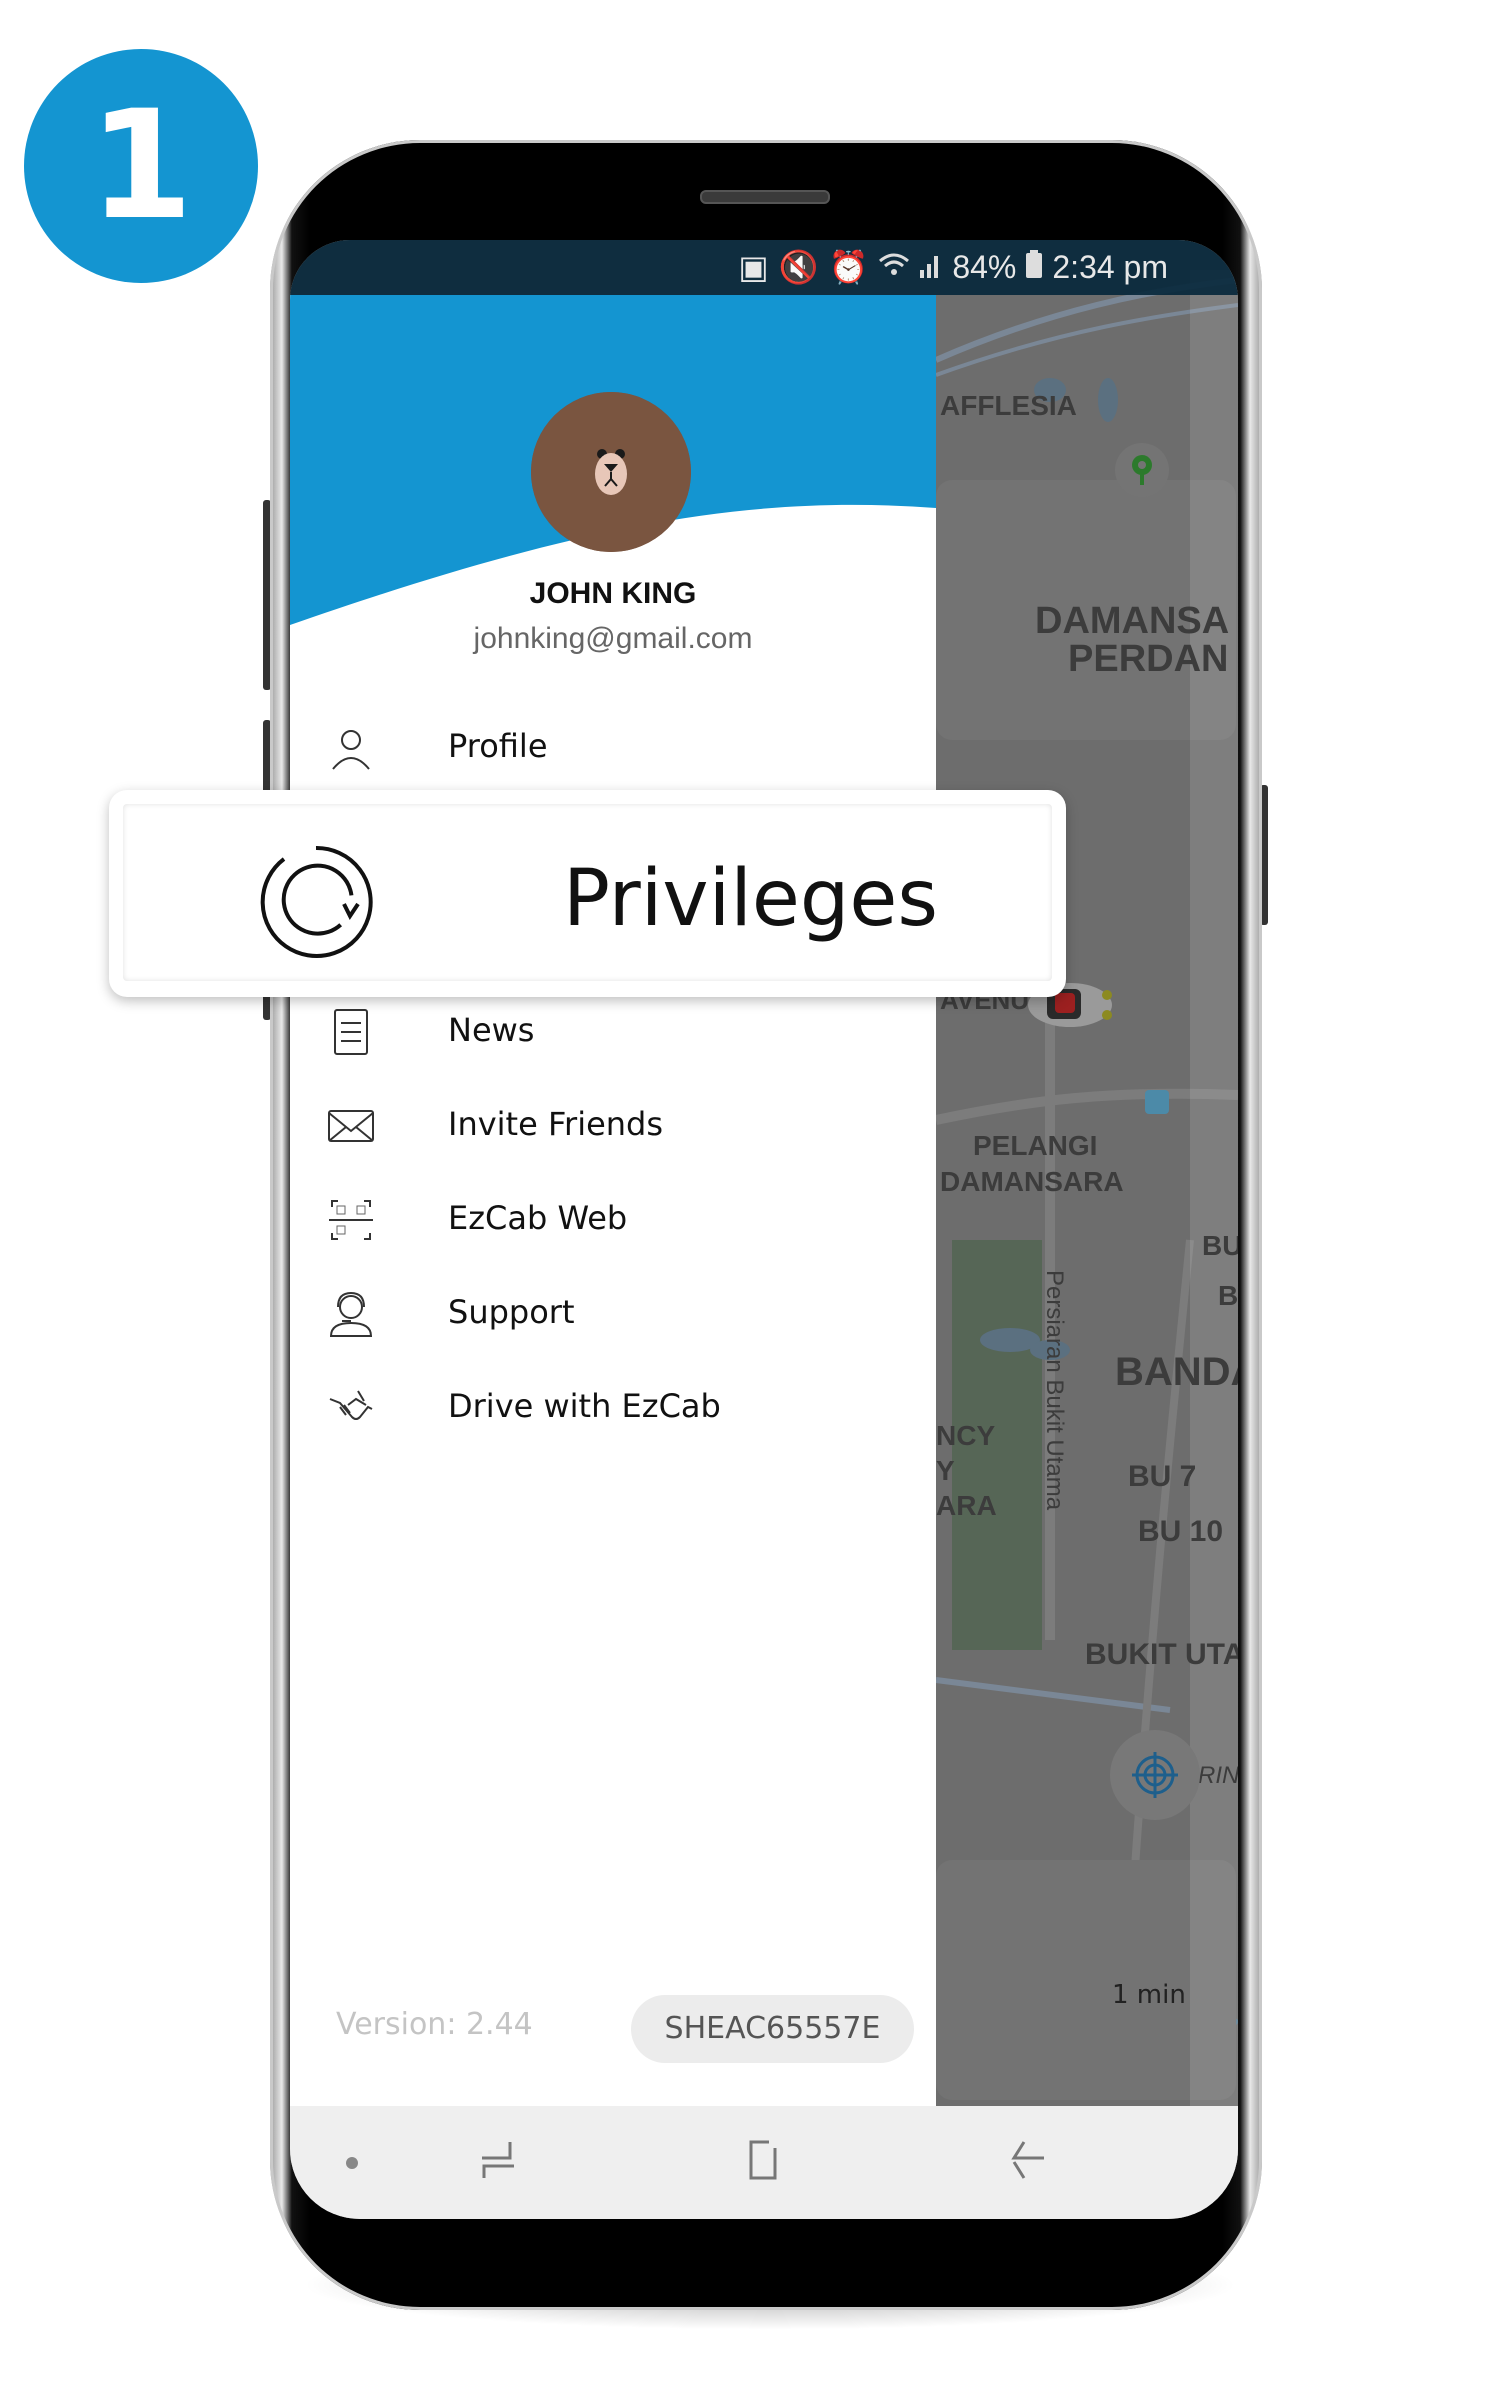  What do you see at coordinates (584, 1406) in the screenshot?
I see `menu-item-label: Drive with EzCab` at bounding box center [584, 1406].